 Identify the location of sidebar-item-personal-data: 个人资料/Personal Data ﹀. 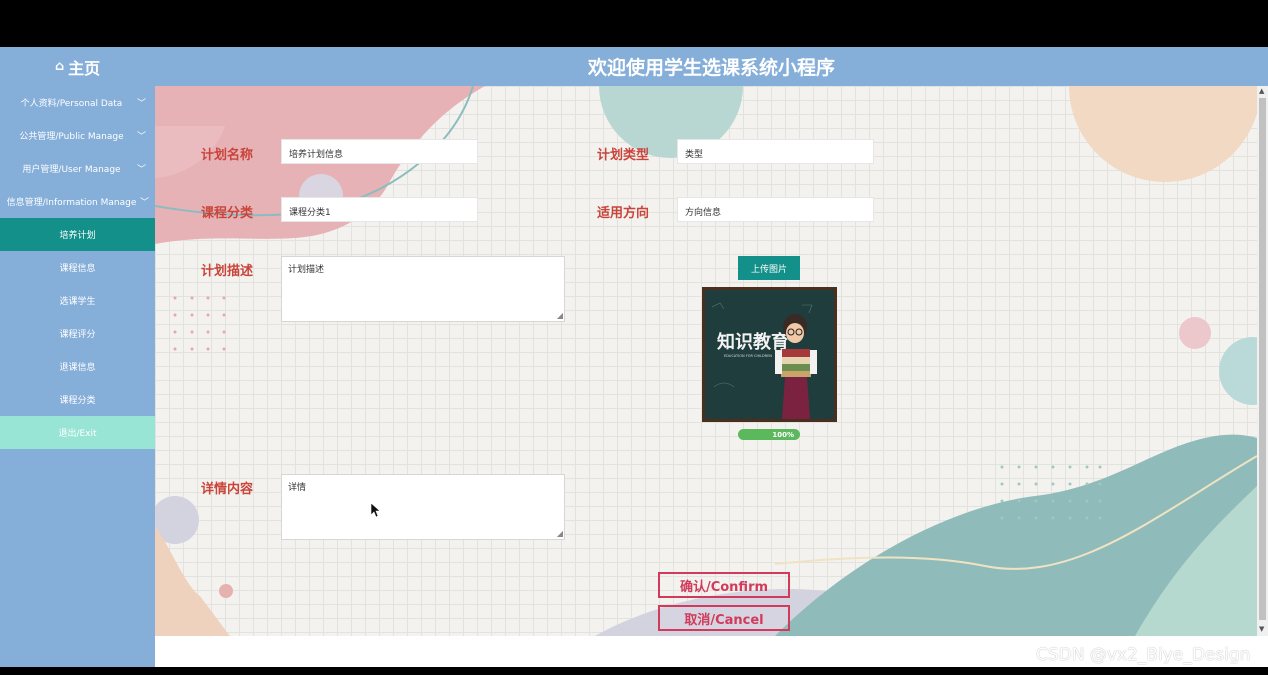
(77, 102).